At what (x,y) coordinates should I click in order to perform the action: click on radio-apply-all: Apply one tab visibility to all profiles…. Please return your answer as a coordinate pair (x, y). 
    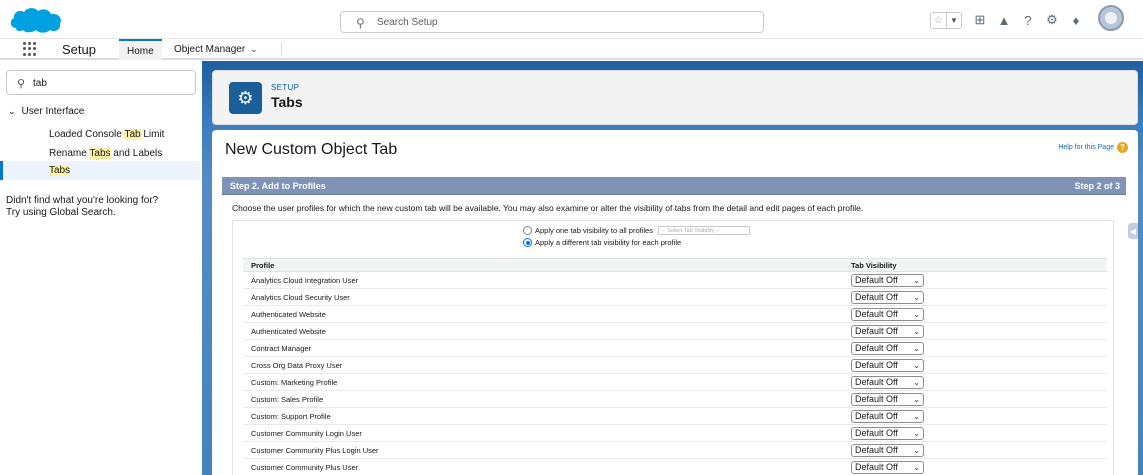
    Looking at the image, I should click on (636, 230).